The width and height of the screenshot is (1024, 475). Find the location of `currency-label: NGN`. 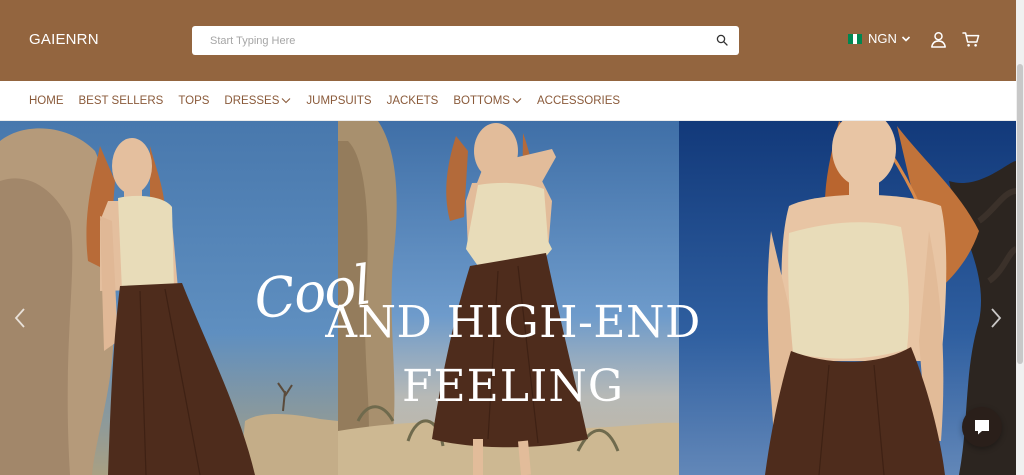

currency-label: NGN is located at coordinates (882, 38).